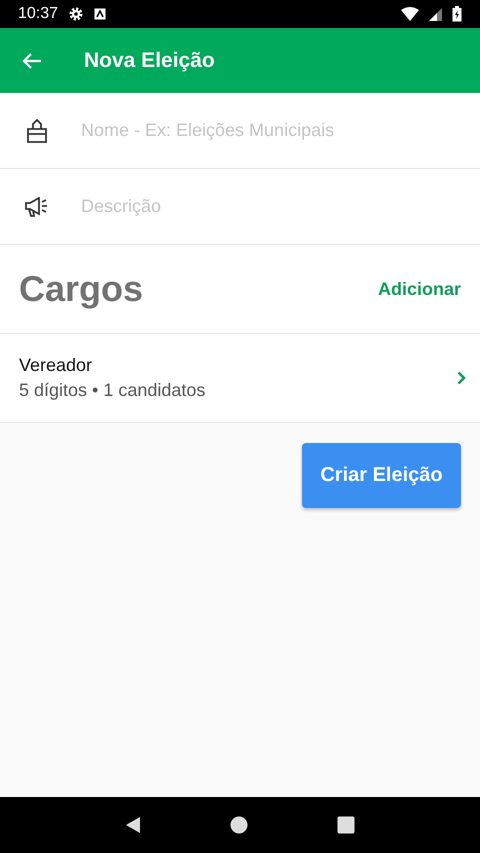 Image resolution: width=480 pixels, height=853 pixels. I want to click on section-title: Cargos, so click(81, 289).